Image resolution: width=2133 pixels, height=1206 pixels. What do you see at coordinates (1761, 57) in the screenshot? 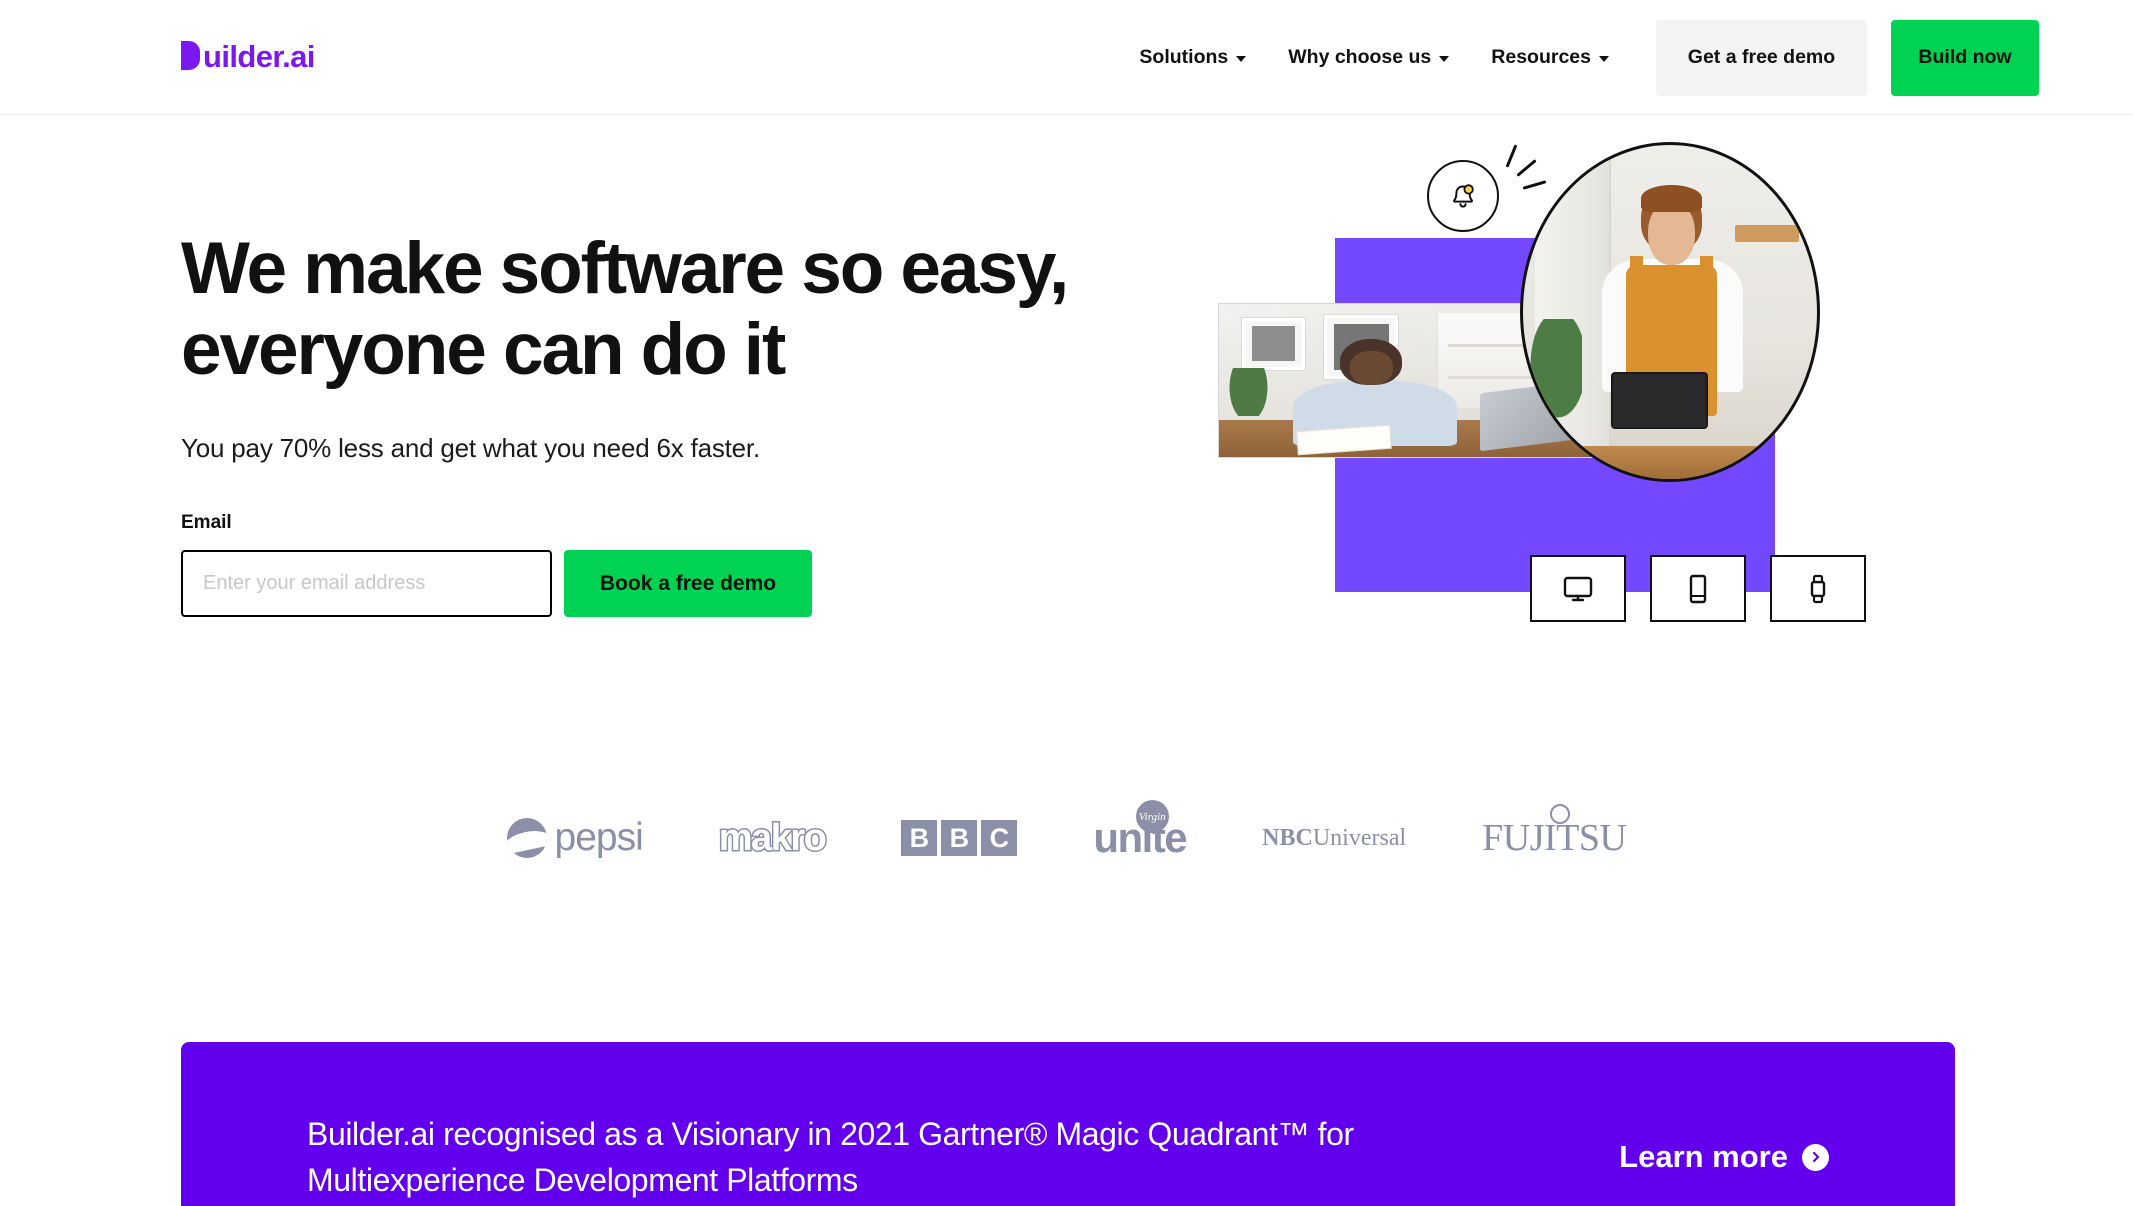
I see `get-a-free-demo-button: Get a free demo` at bounding box center [1761, 57].